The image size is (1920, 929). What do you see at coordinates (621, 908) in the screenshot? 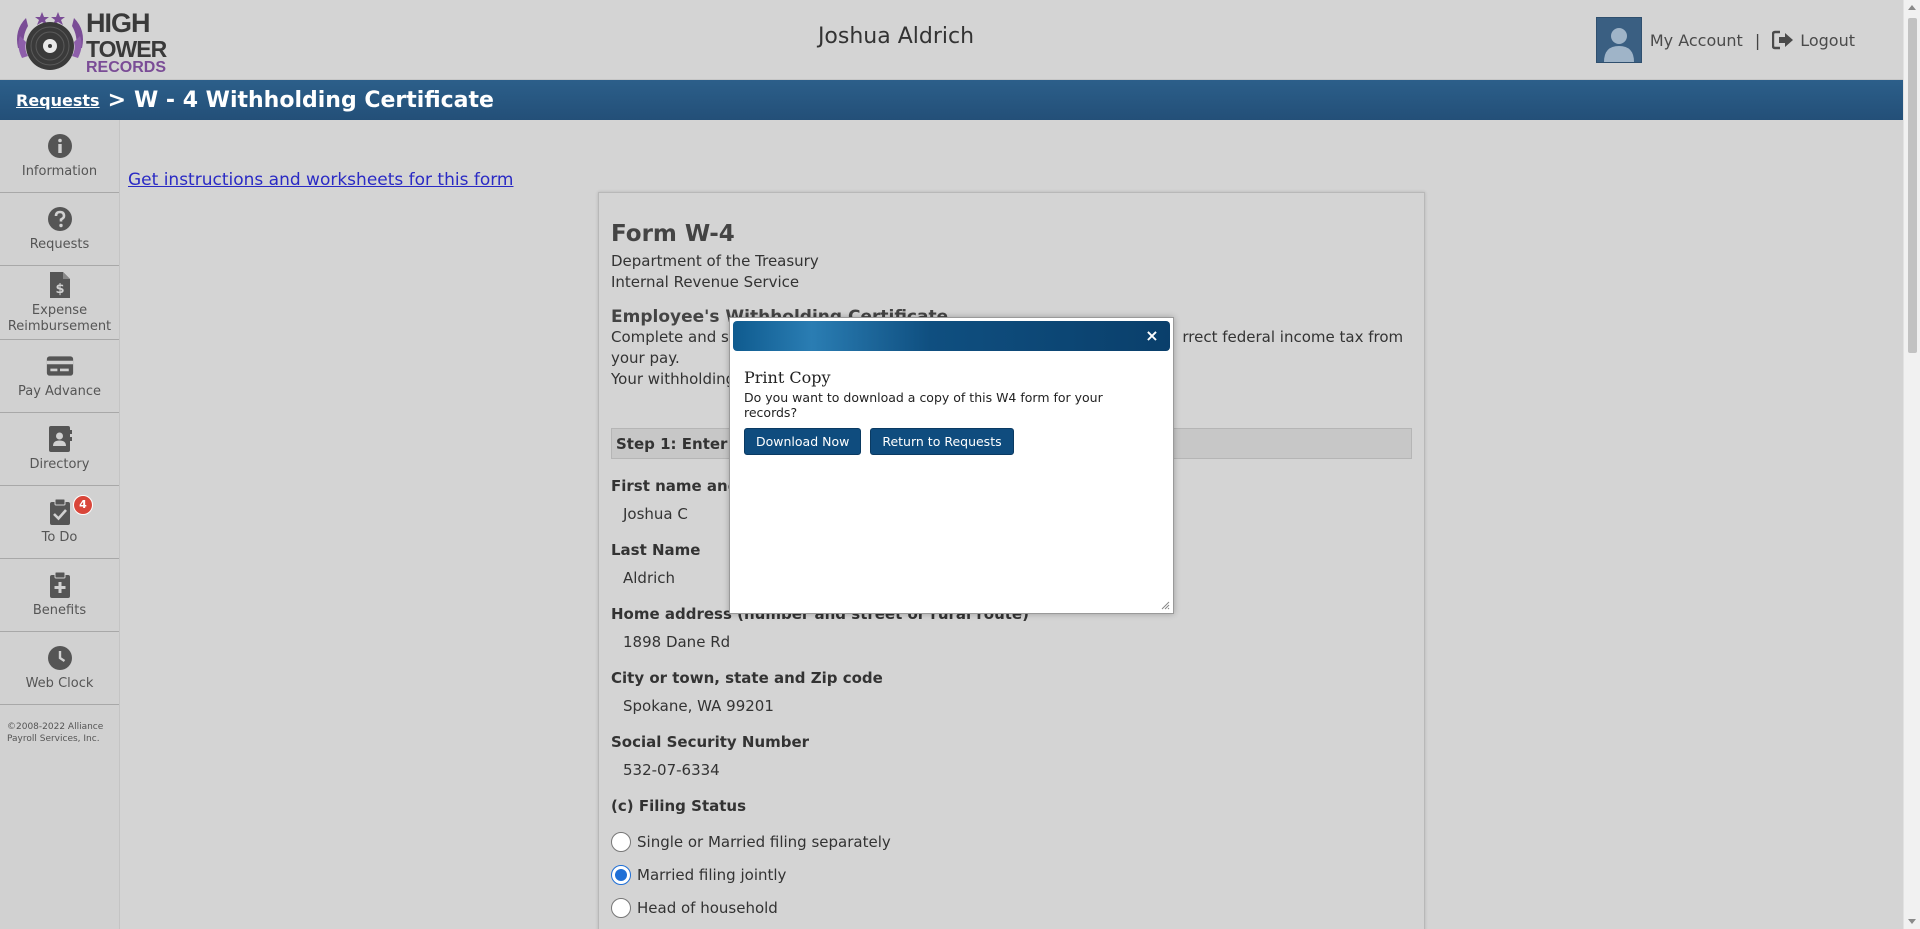
I see `radio-head-of-household` at bounding box center [621, 908].